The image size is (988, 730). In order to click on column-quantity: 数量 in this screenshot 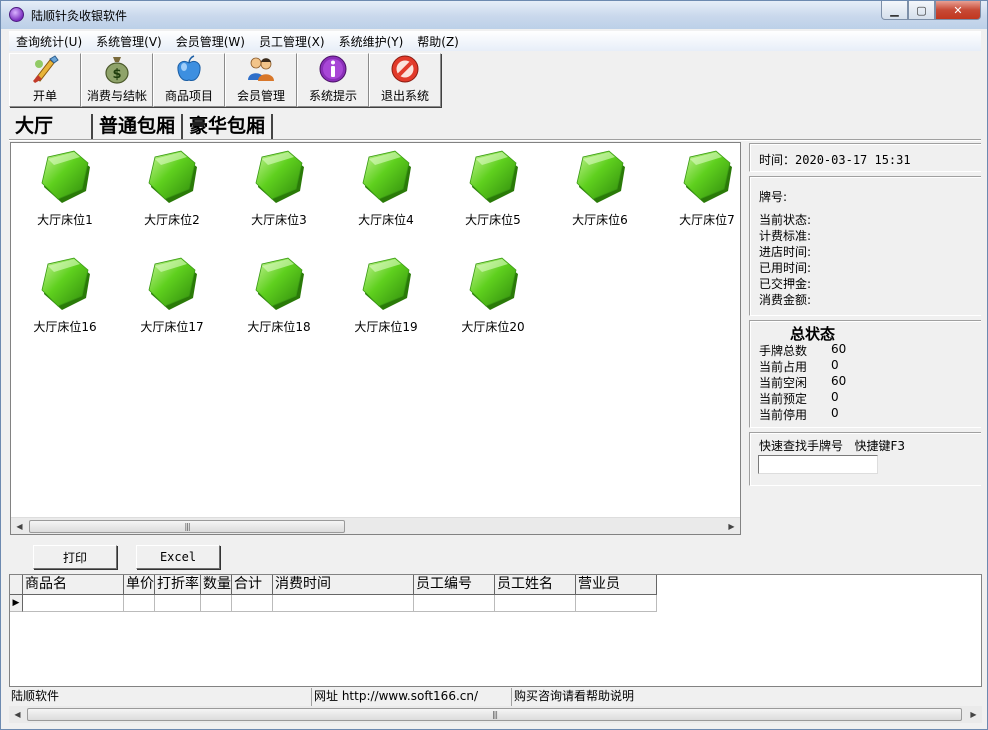, I will do `click(216, 585)`.